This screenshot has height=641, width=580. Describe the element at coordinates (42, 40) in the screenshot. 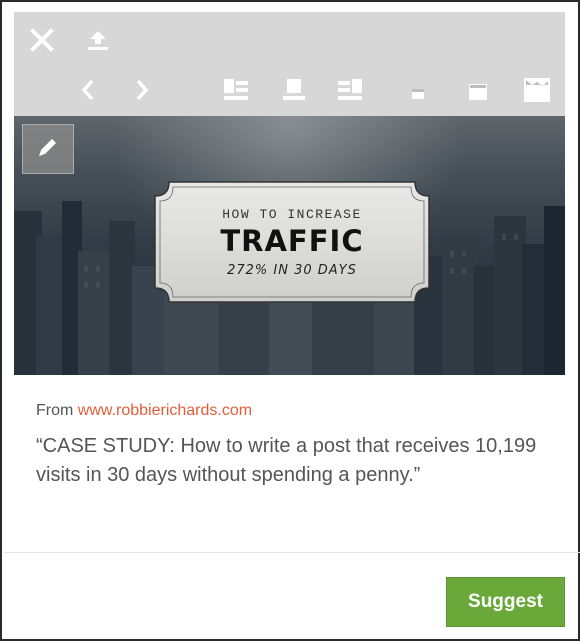

I see `close-icon` at that location.